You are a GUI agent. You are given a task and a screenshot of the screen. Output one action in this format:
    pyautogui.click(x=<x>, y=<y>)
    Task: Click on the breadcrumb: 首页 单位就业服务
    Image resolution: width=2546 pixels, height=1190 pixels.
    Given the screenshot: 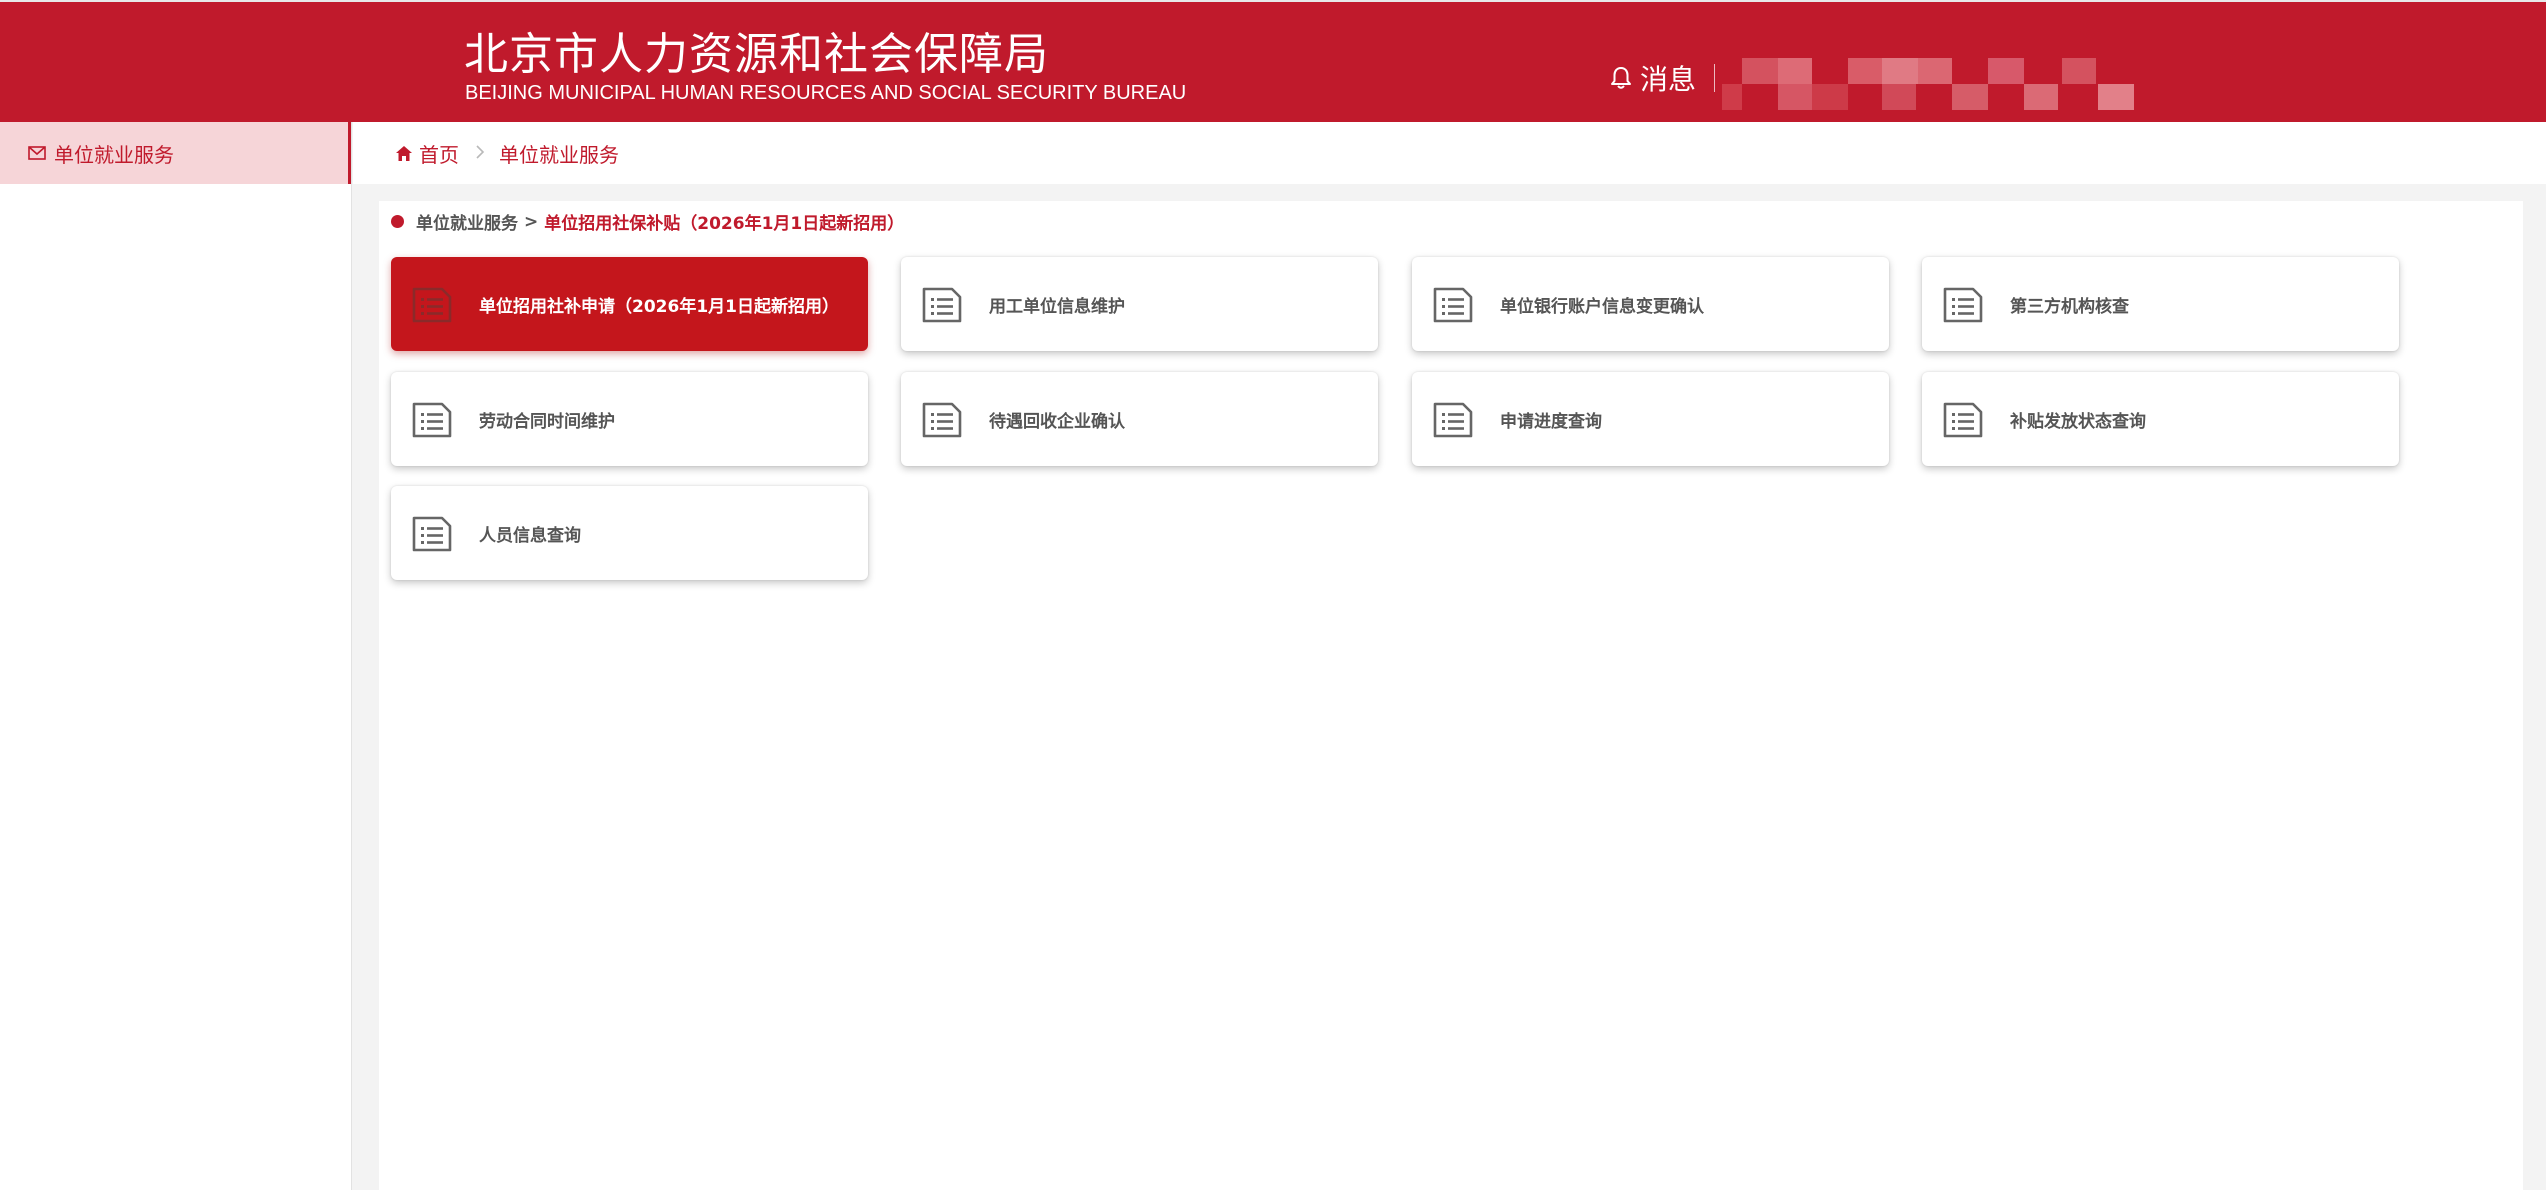 What is the action you would take?
    pyautogui.click(x=1449, y=153)
    